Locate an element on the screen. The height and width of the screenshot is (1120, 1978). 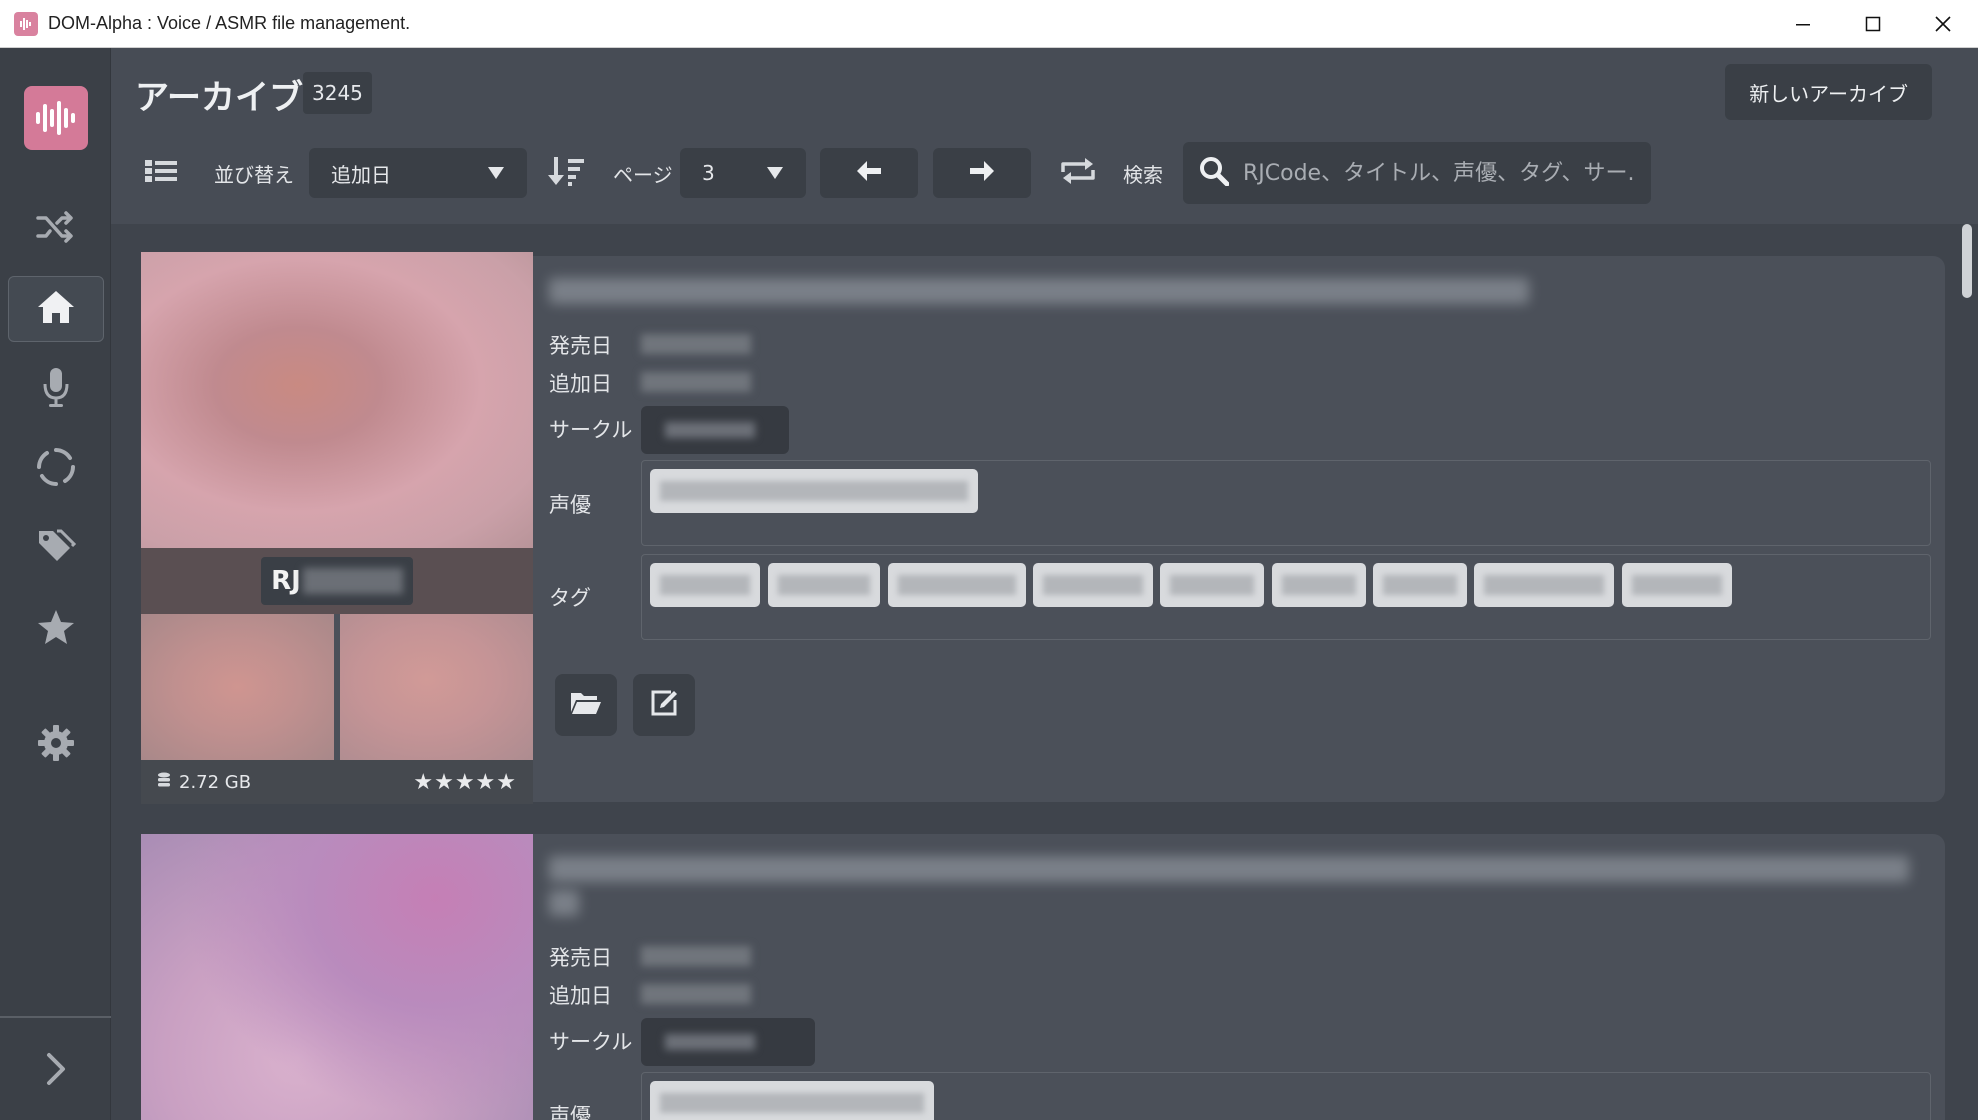
rj-code-label: RJ is located at coordinates (337, 581).